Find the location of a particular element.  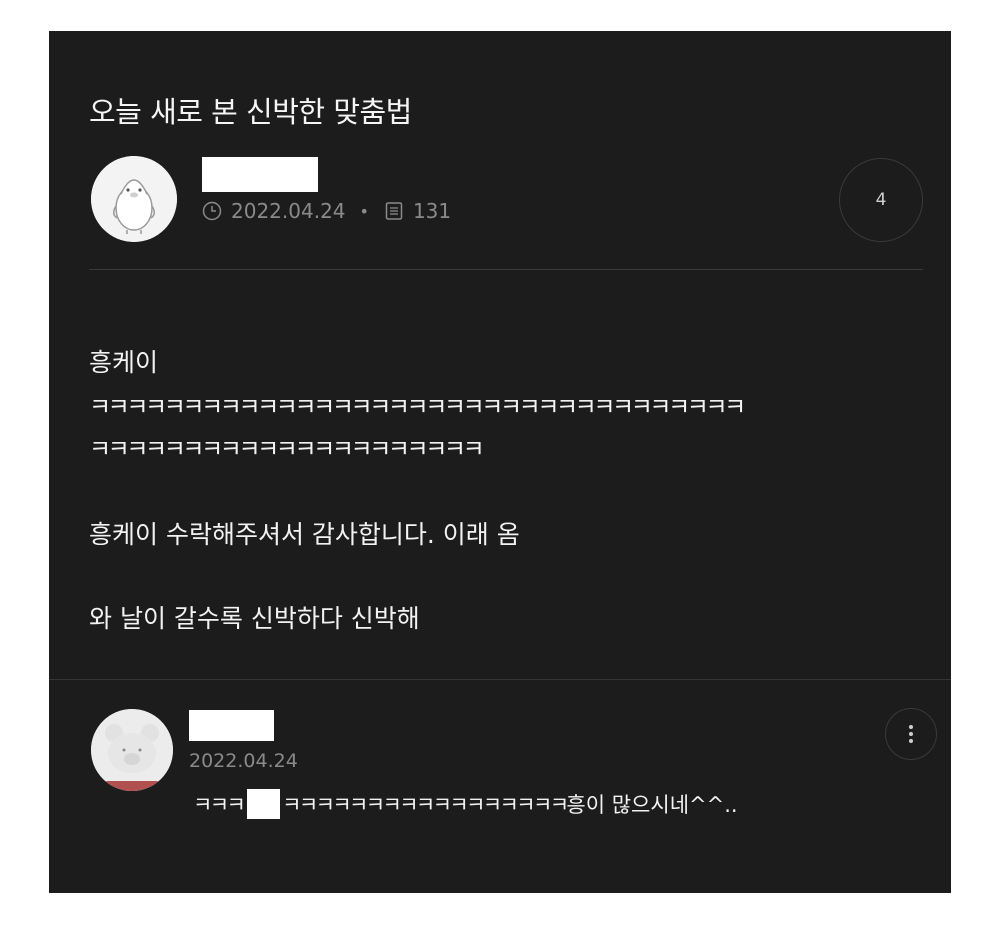

post-body-line-3: ㅋㅋㅋㅋㅋㅋㅋㅋㅋㅋㅋㅋㅋㅋㅋㅋㅋㅋㅋㅋㅋ is located at coordinates (287, 449).